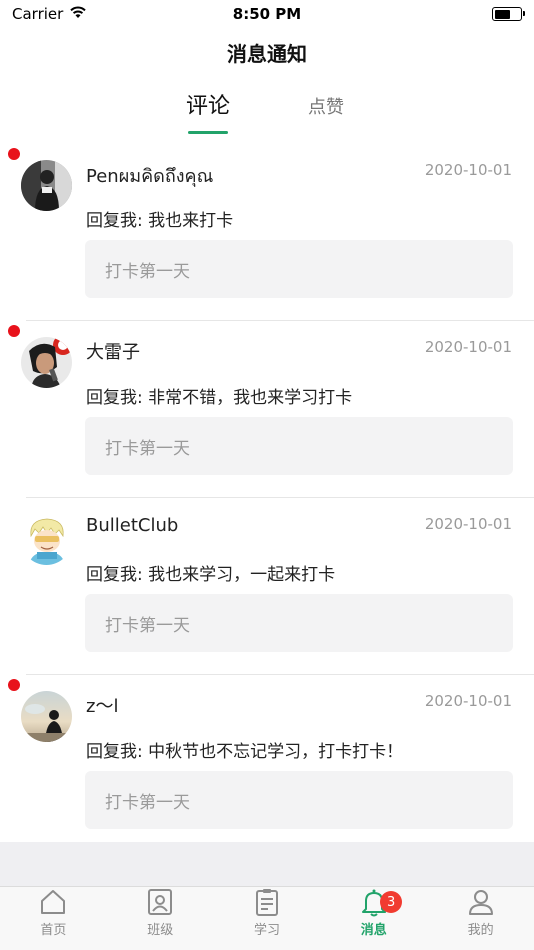  I want to click on reply-text: 回复我: 非常不错，我也来学习打卡, so click(219, 398).